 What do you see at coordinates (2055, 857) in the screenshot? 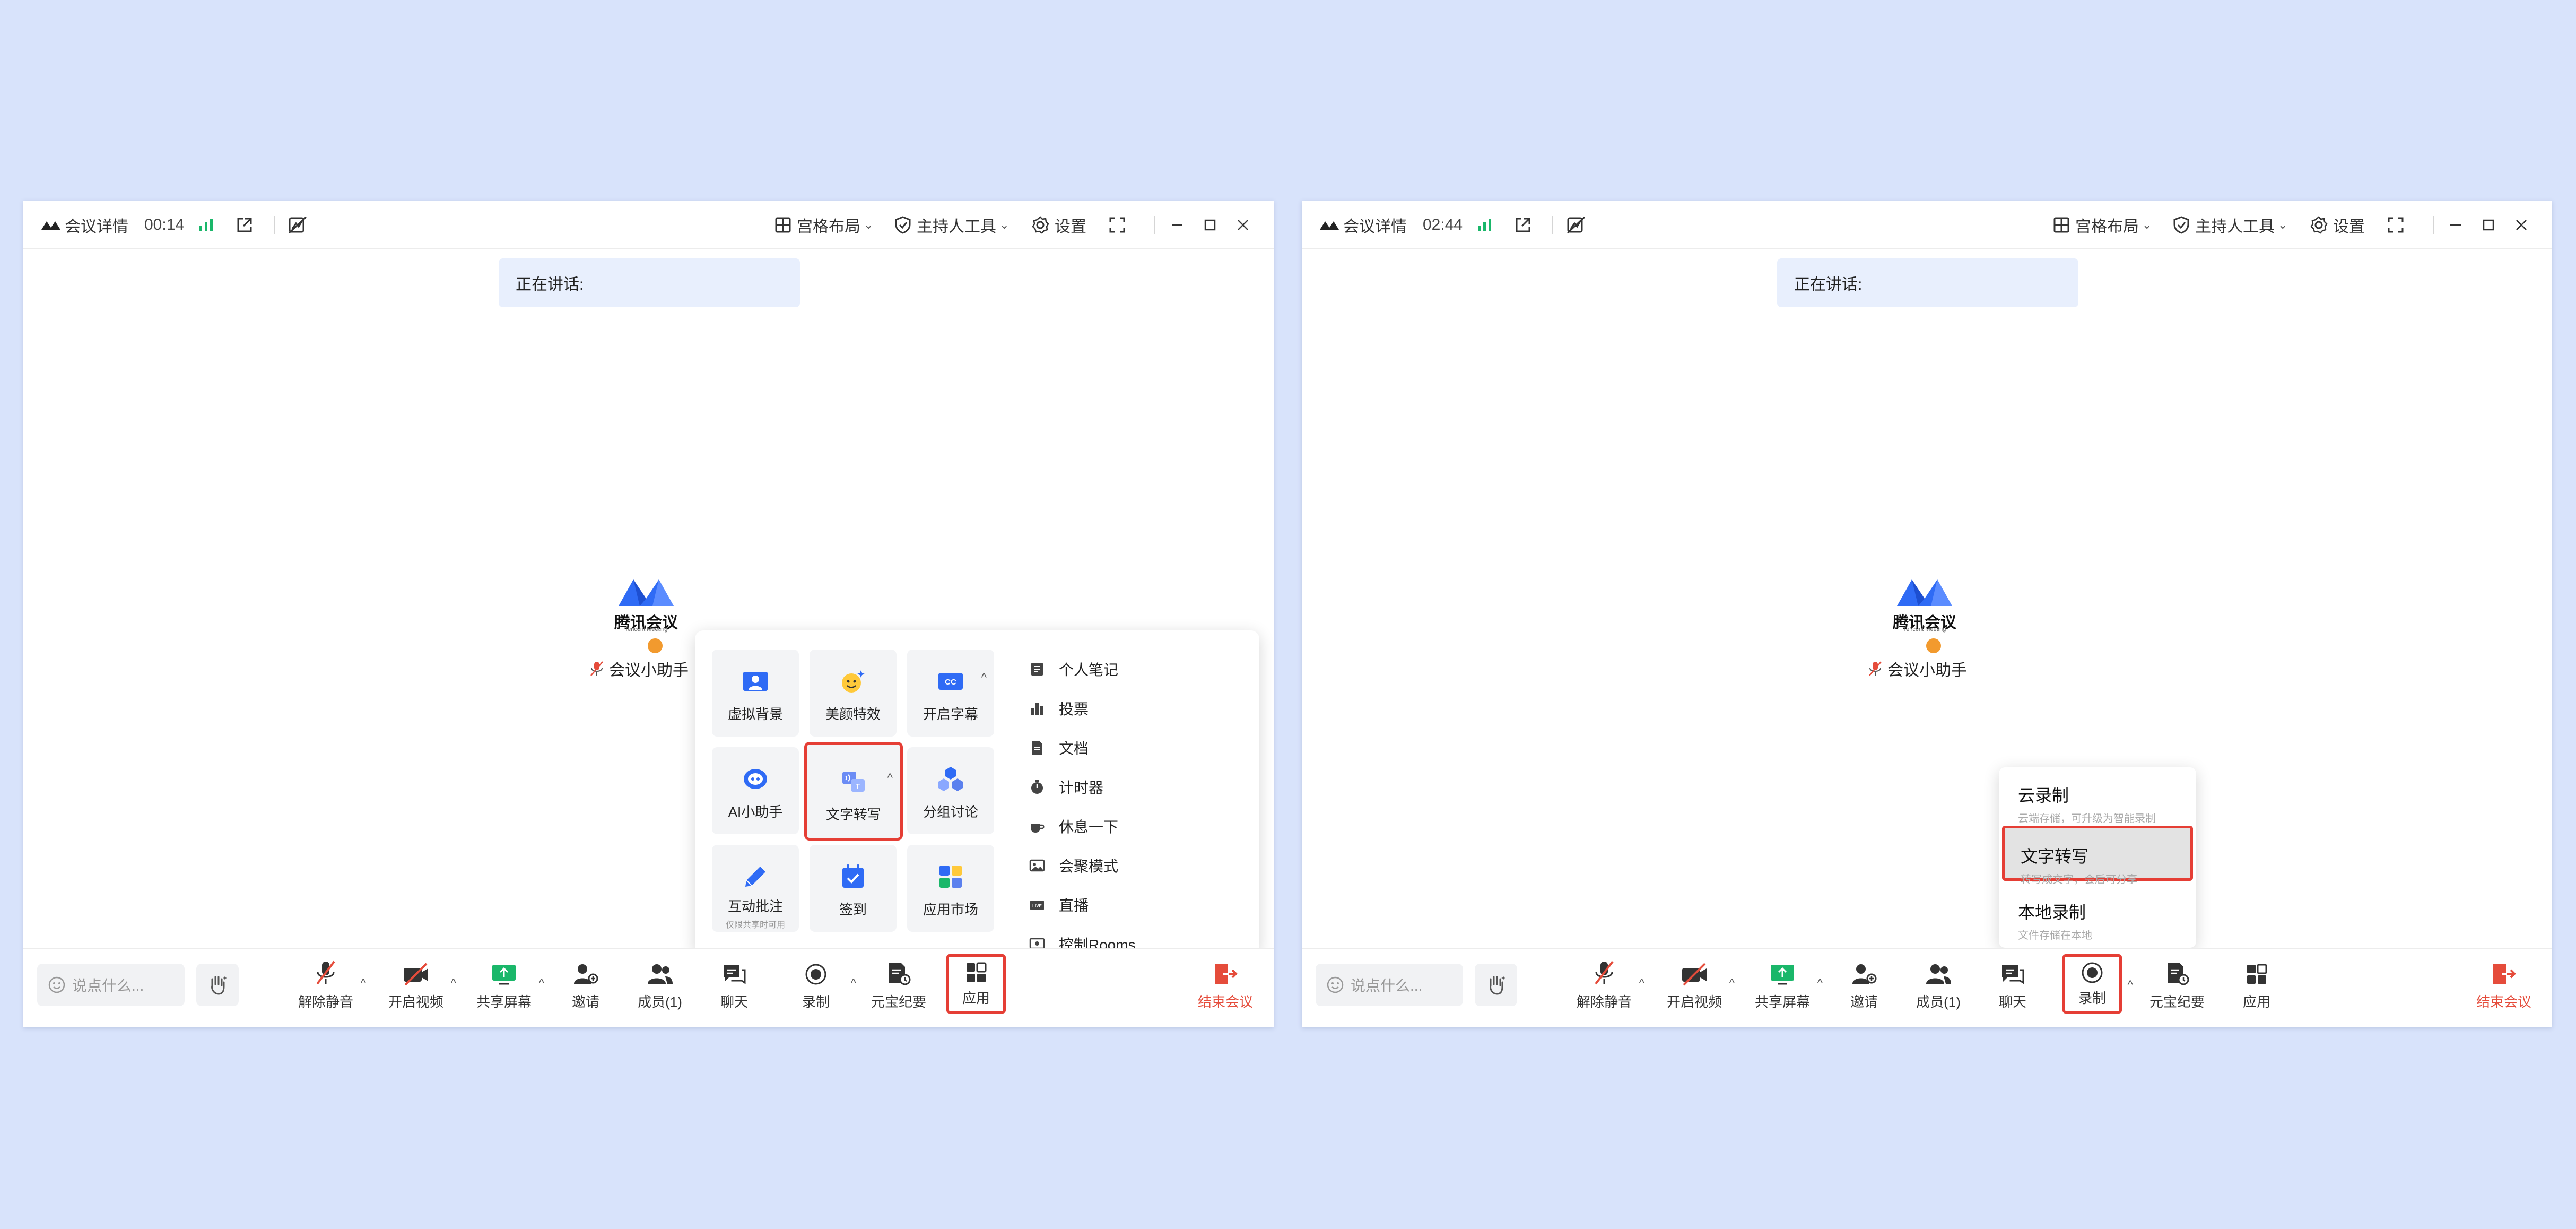
I see `record-option-title: 文字转写` at bounding box center [2055, 857].